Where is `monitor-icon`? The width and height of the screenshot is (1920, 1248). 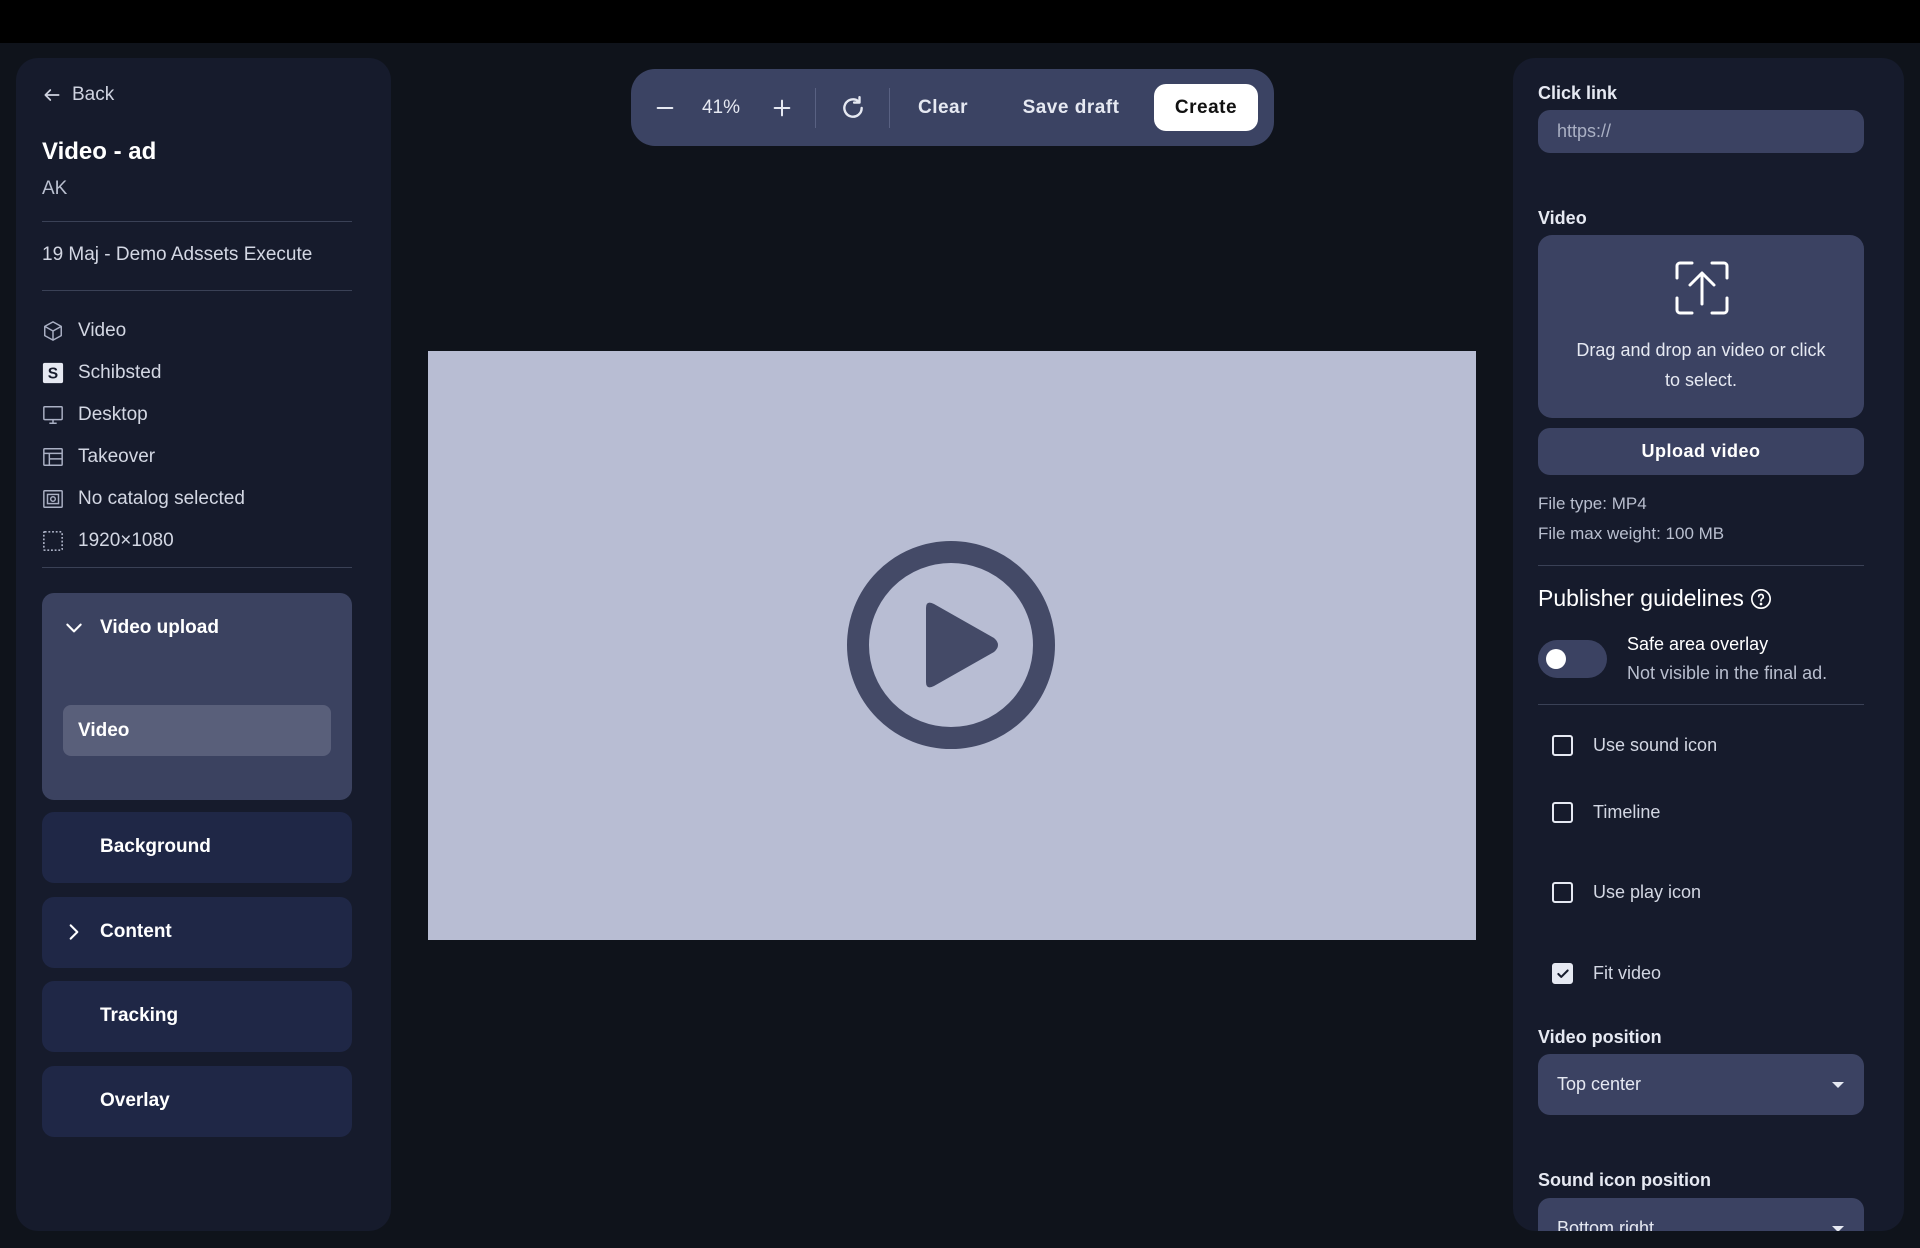
monitor-icon is located at coordinates (53, 415).